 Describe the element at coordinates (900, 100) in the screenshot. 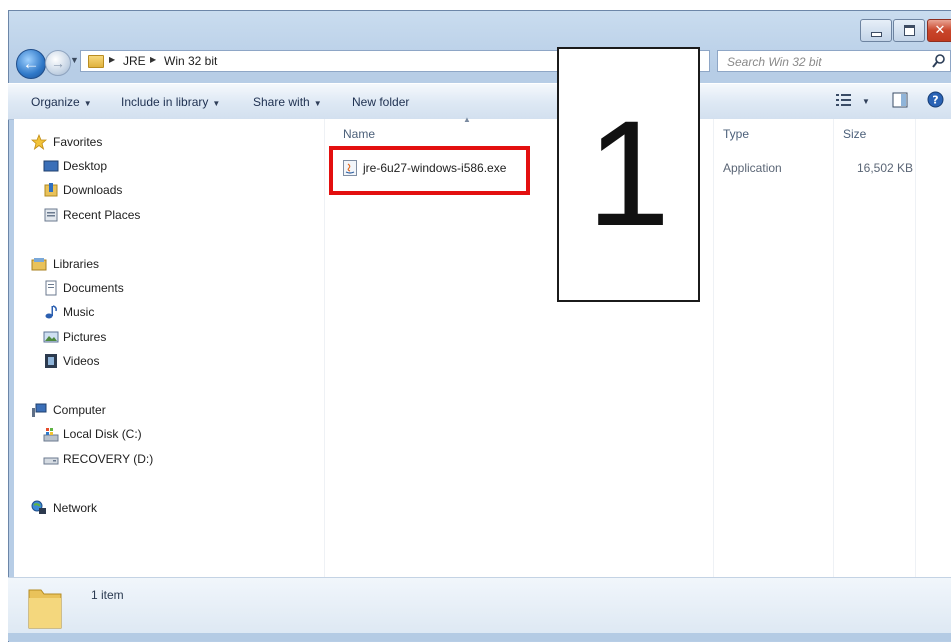

I see `preview-pane-icon` at that location.